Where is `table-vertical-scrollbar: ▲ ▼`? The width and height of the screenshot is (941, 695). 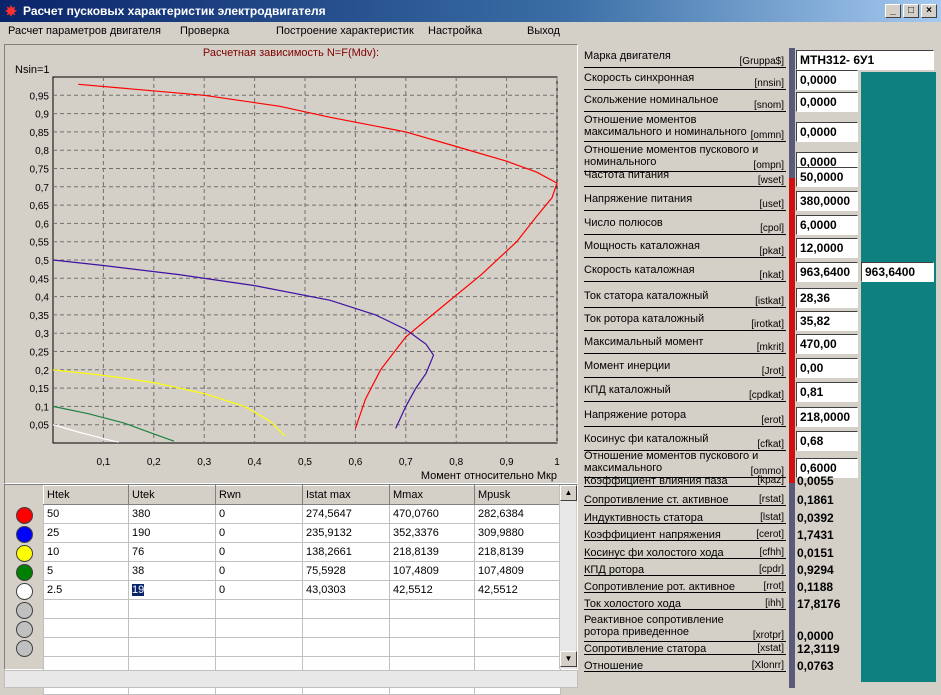
table-vertical-scrollbar: ▲ ▼ is located at coordinates (568, 577).